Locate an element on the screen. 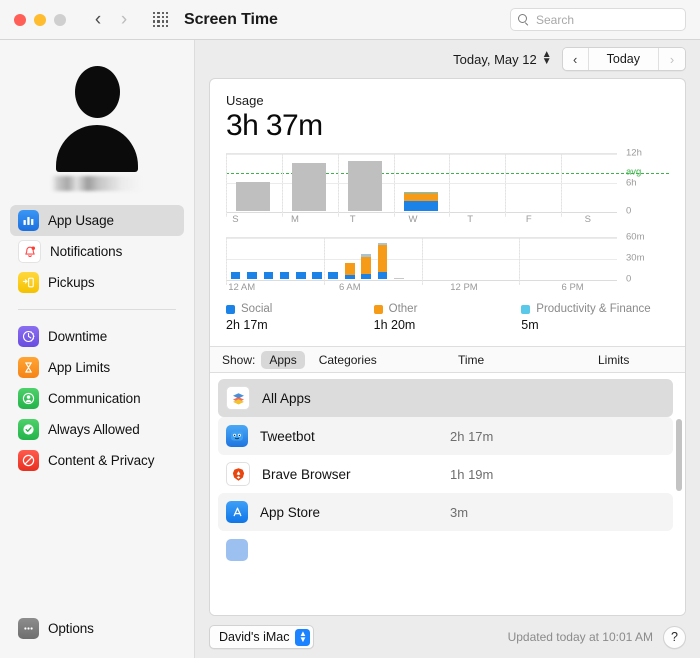  sidebar-item-label: App Usage is located at coordinates (81, 220).